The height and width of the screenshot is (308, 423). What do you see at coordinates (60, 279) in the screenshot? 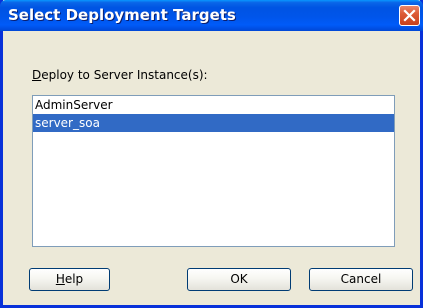
I see `help-mnemonic: H` at bounding box center [60, 279].